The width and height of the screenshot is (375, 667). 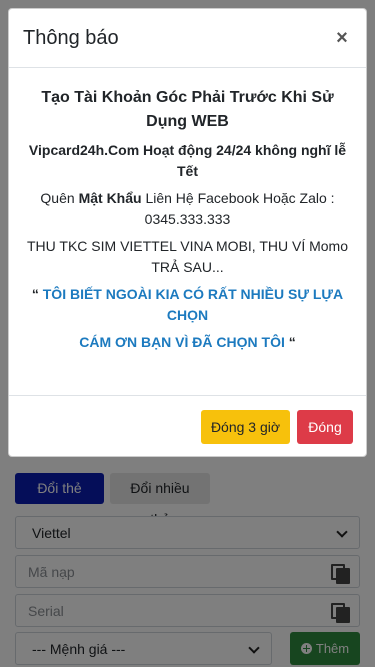 What do you see at coordinates (71, 37) in the screenshot?
I see `modal-title: Thông báo` at bounding box center [71, 37].